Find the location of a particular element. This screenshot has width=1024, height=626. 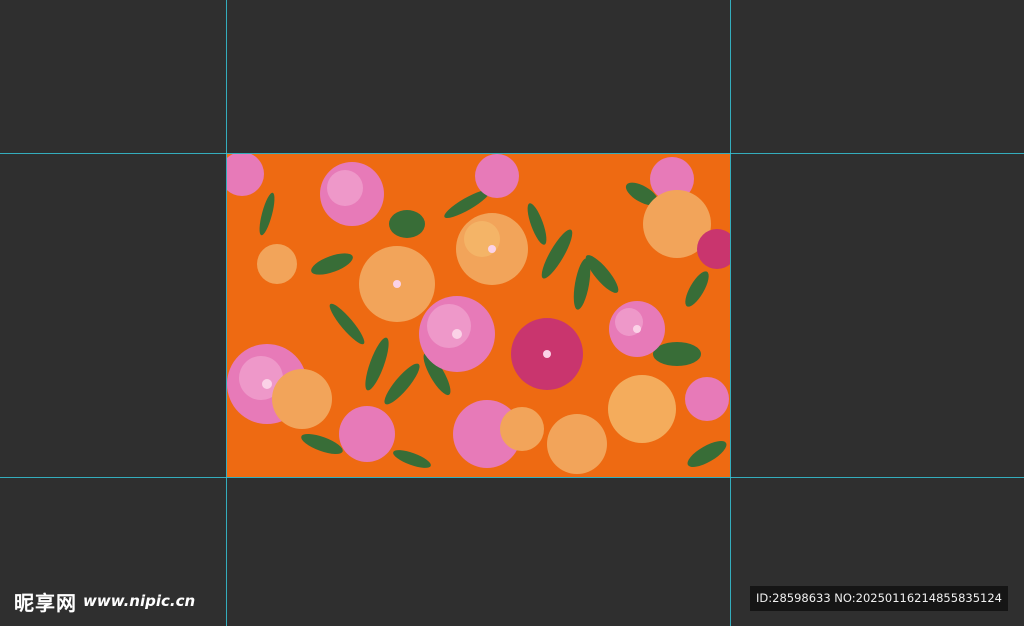

watermark-site-url: www.nipic.cn is located at coordinates (139, 601).